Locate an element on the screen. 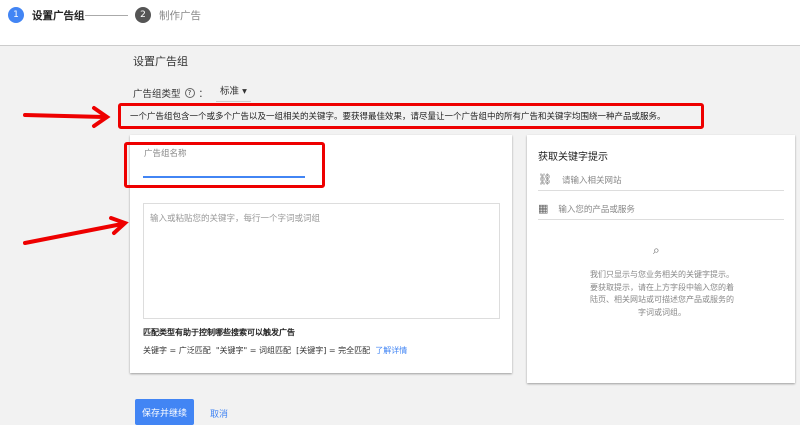 This screenshot has height=425, width=800. cancel-button: 取消 is located at coordinates (219, 413).